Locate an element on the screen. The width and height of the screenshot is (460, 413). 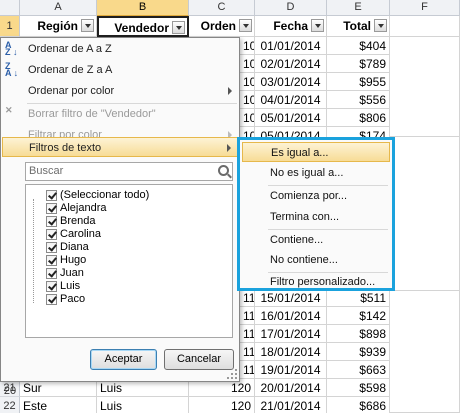
cell-orden: 115 is located at coordinates (247, 316).